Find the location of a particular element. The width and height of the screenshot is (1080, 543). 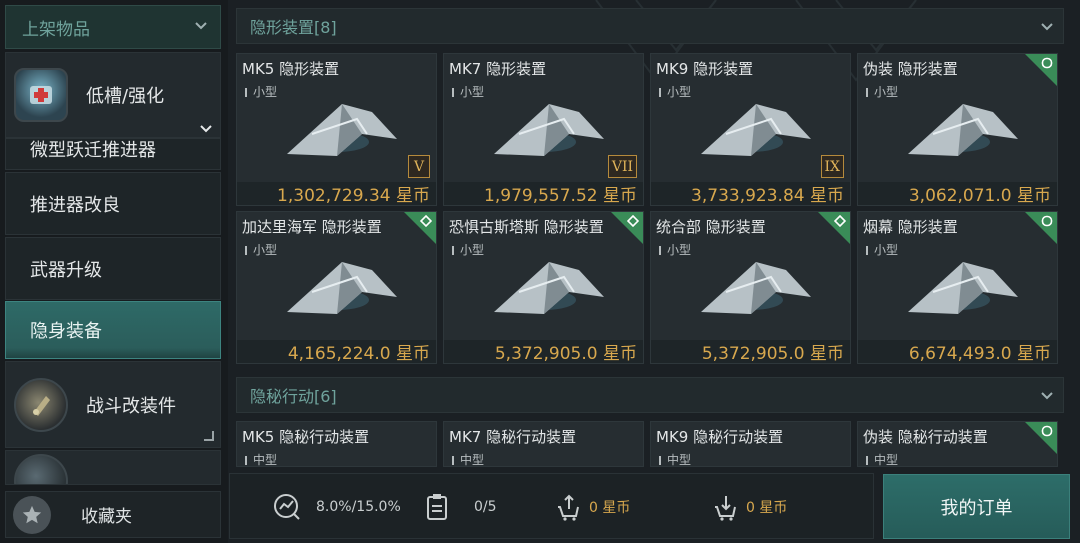

item-card: MK5 隐秘行动装置 中型 is located at coordinates (336, 444).